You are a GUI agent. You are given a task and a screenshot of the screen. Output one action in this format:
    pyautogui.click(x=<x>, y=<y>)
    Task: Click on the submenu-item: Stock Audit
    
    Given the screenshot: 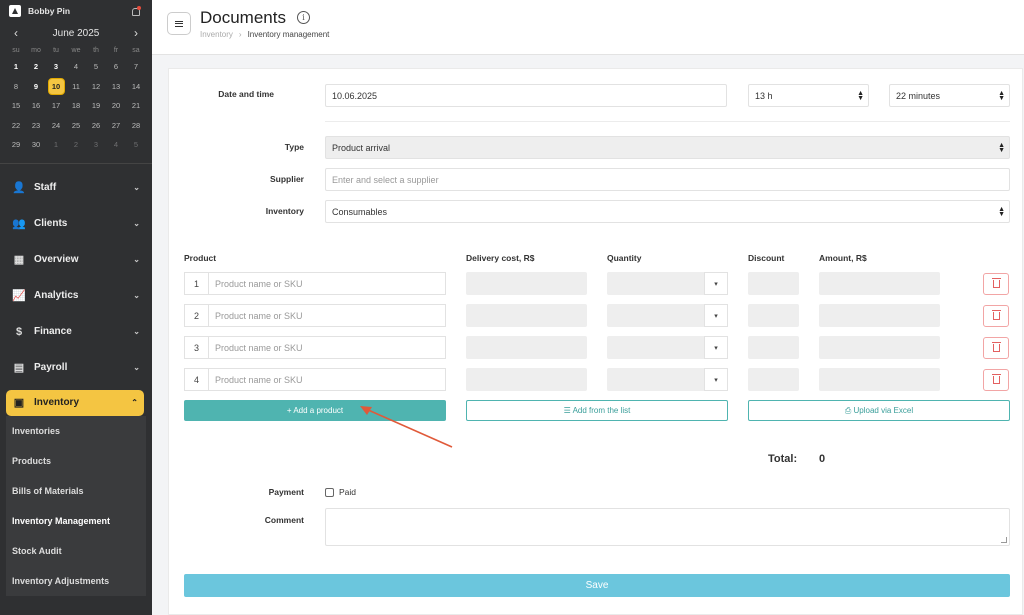 What is the action you would take?
    pyautogui.click(x=76, y=551)
    